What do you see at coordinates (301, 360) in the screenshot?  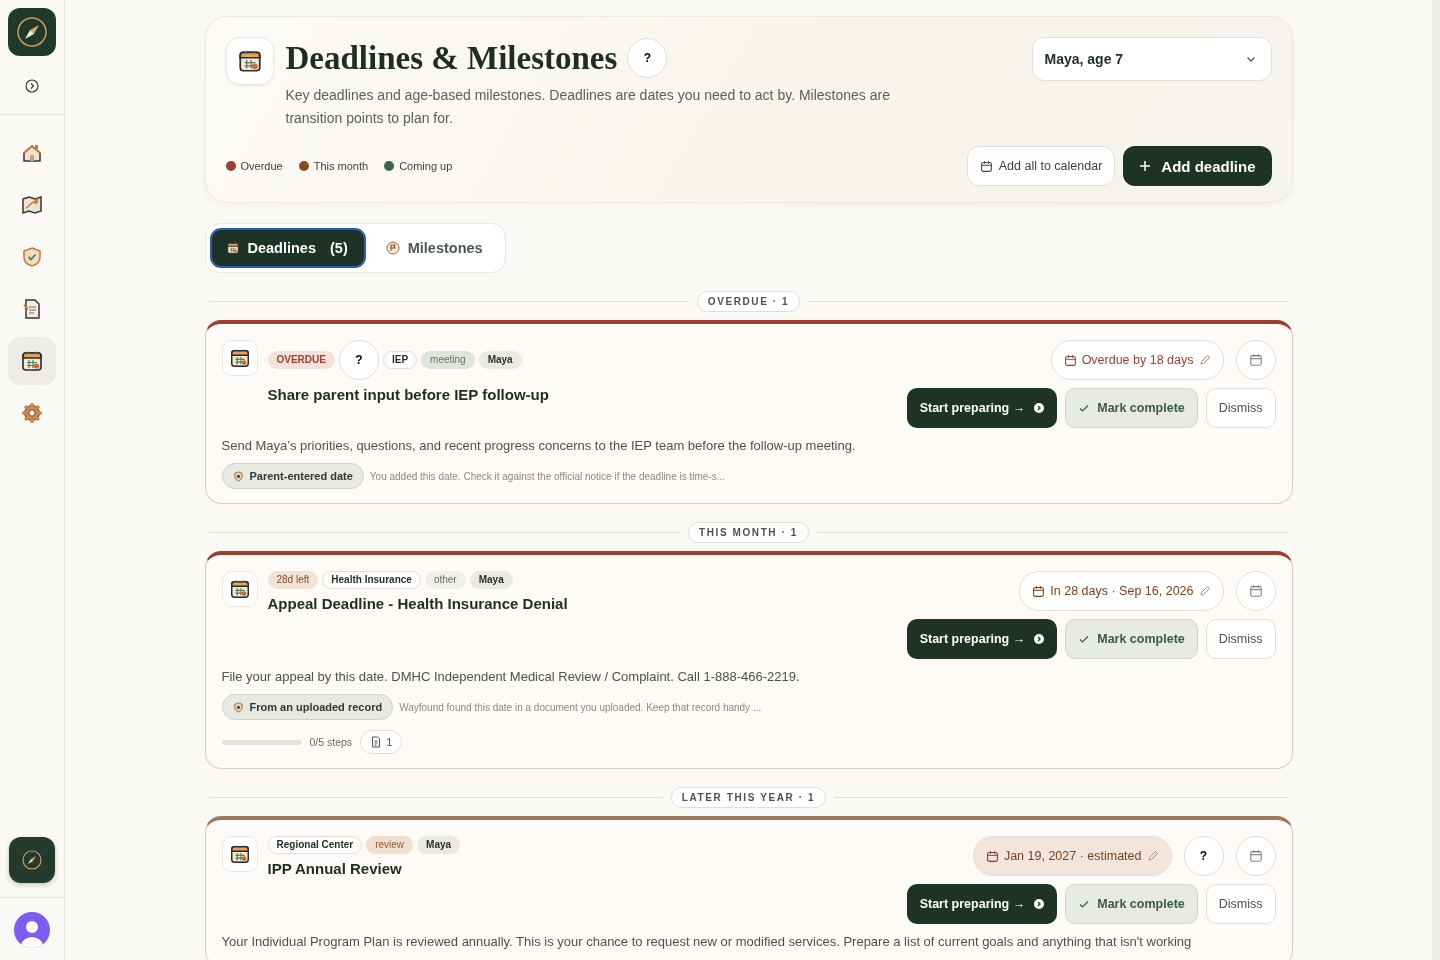 I see `tag: OVERDUE` at bounding box center [301, 360].